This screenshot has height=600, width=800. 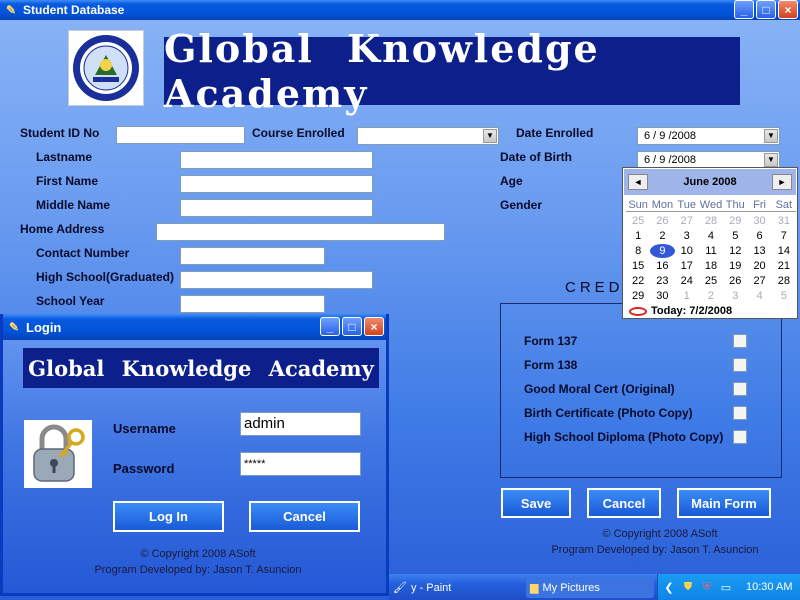 What do you see at coordinates (428, 136) in the screenshot?
I see `course-dropdown: ▼` at bounding box center [428, 136].